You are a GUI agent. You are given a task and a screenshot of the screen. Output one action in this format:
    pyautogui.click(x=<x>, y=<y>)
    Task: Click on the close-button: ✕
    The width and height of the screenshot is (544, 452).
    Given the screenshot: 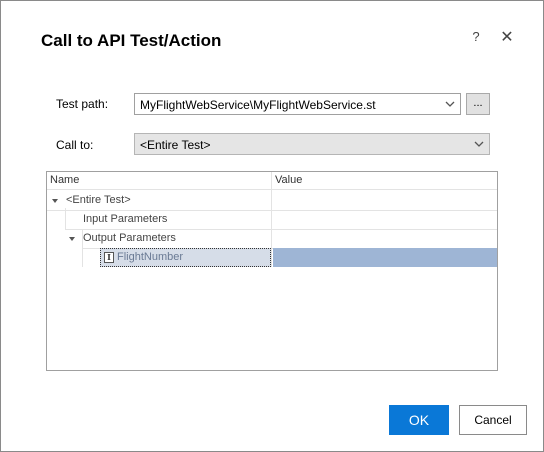 What is the action you would take?
    pyautogui.click(x=507, y=37)
    